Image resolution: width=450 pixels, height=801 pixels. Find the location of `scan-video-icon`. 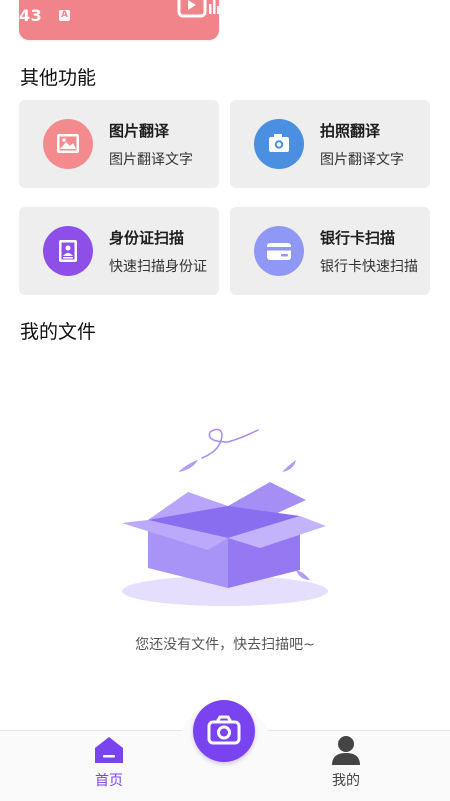

scan-video-icon is located at coordinates (198, 9).